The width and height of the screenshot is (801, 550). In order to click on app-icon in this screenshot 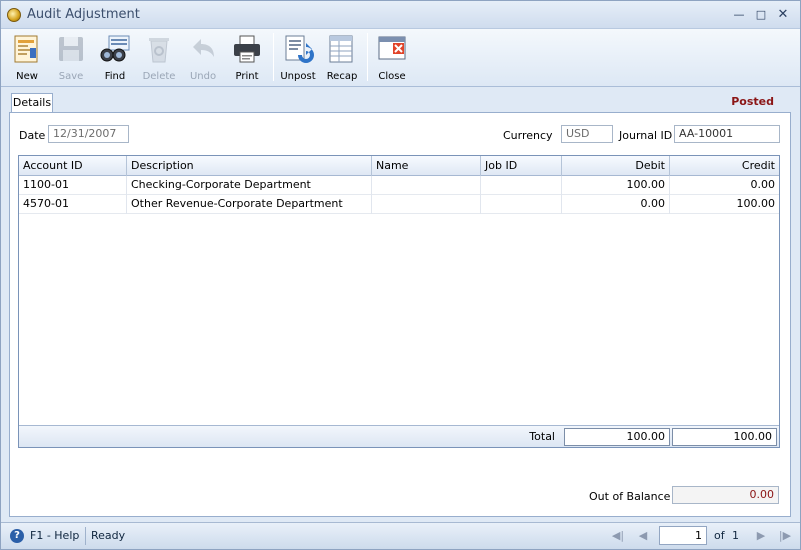, I will do `click(14, 15)`.